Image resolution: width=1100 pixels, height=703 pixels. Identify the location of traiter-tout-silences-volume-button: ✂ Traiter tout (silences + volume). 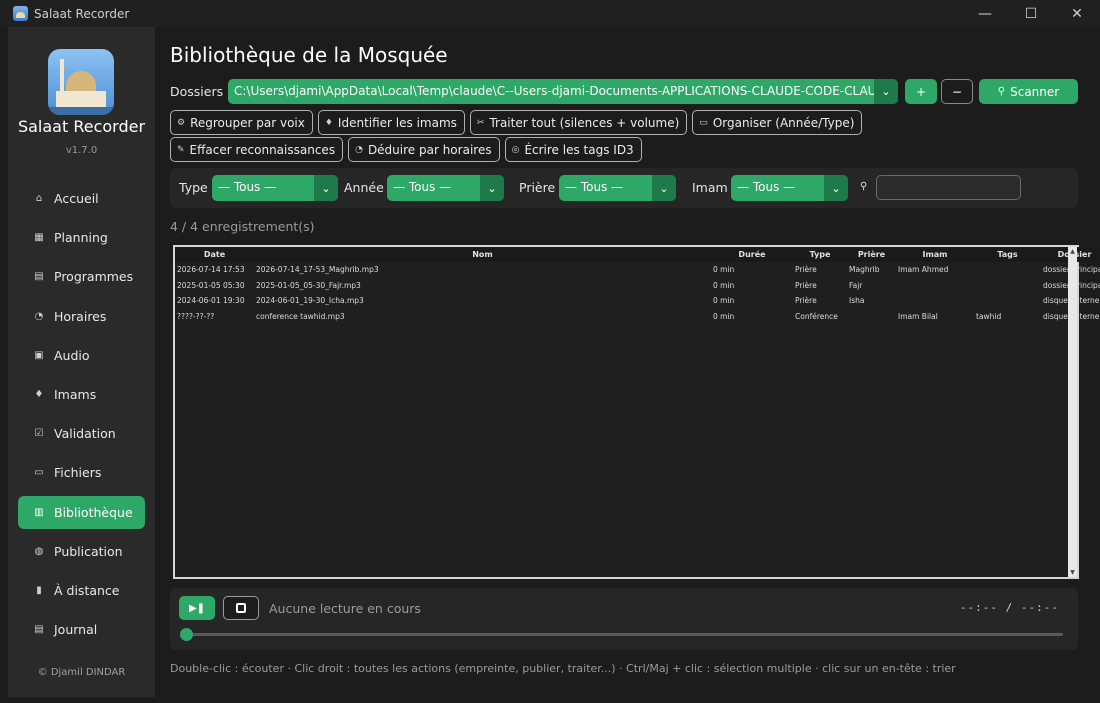
(578, 122).